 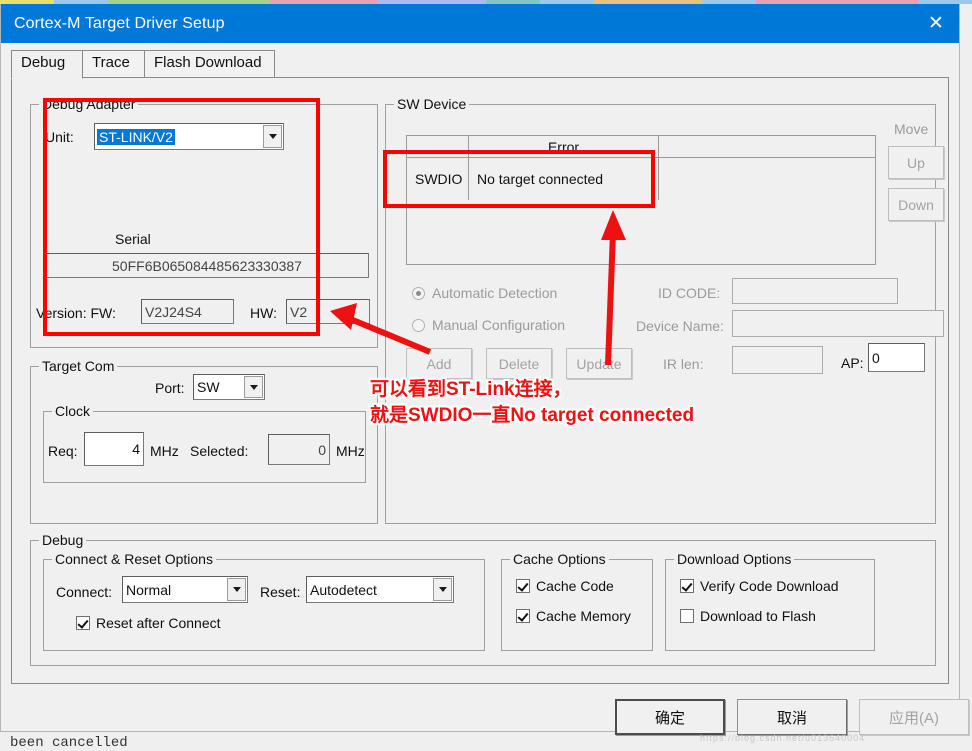 I want to click on cache-options-group: Cache Options Cache Code Cache Memory, so click(x=577, y=601).